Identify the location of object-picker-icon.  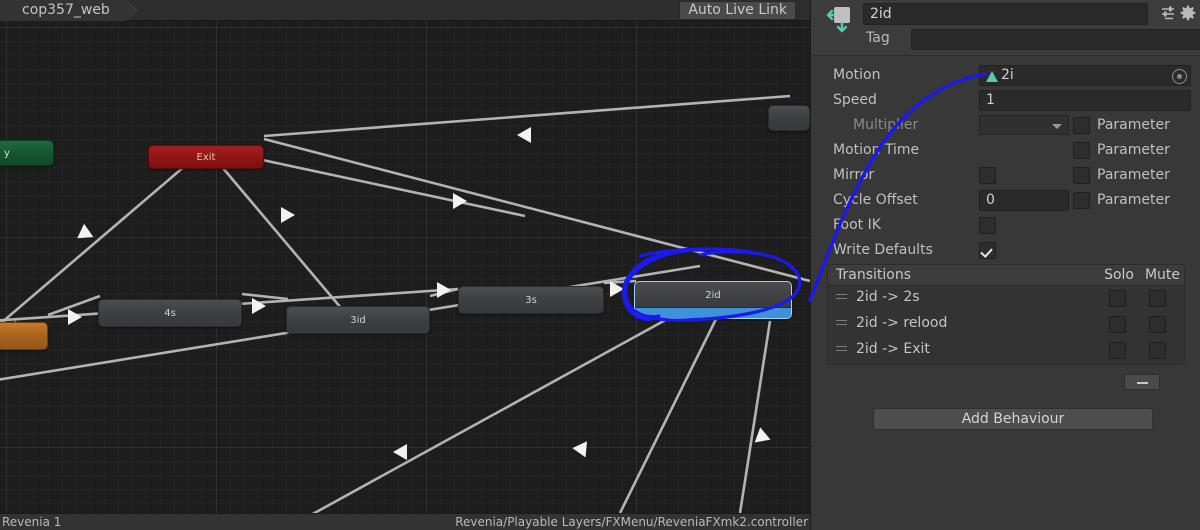
(1179, 76).